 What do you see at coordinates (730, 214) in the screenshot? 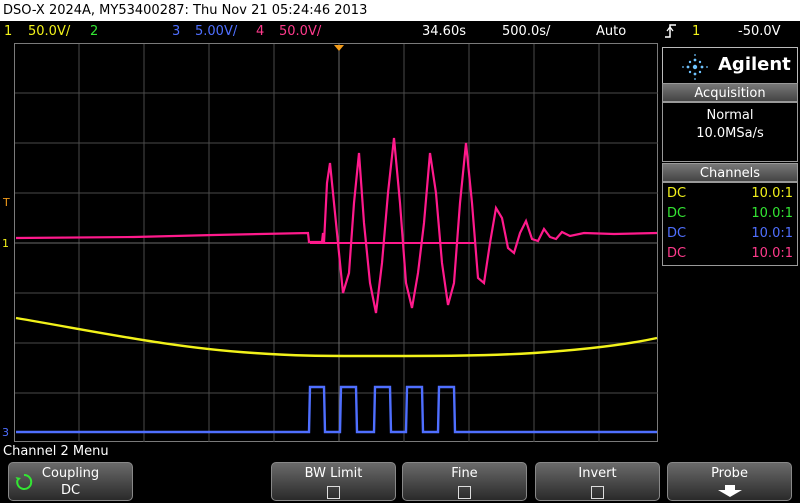
I see `channel-row-2: DC 10.0:1` at bounding box center [730, 214].